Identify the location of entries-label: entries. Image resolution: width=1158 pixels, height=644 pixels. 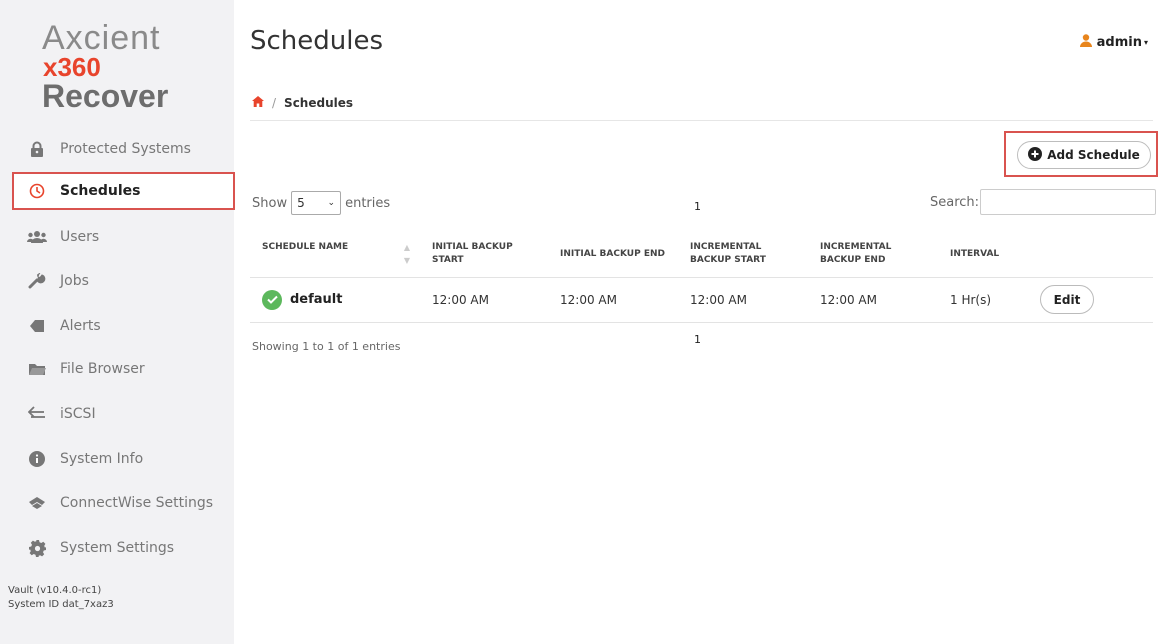
(368, 203).